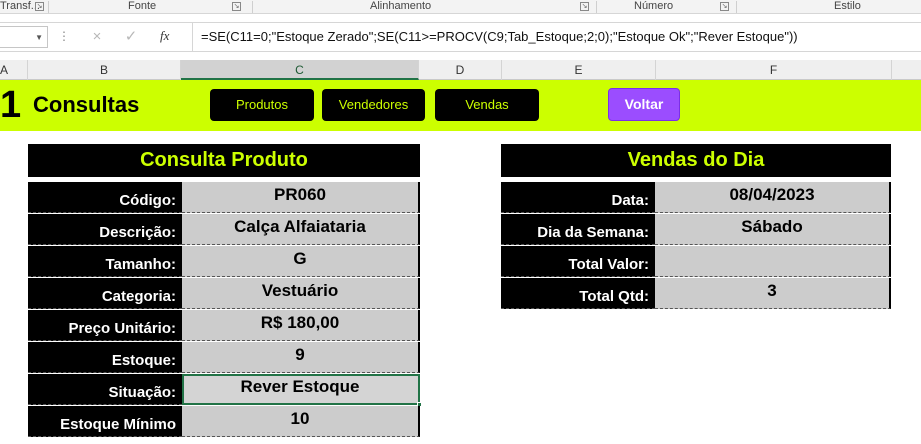 This screenshot has width=921, height=444. What do you see at coordinates (164, 36) in the screenshot?
I see `insert-function-icon: fx` at bounding box center [164, 36].